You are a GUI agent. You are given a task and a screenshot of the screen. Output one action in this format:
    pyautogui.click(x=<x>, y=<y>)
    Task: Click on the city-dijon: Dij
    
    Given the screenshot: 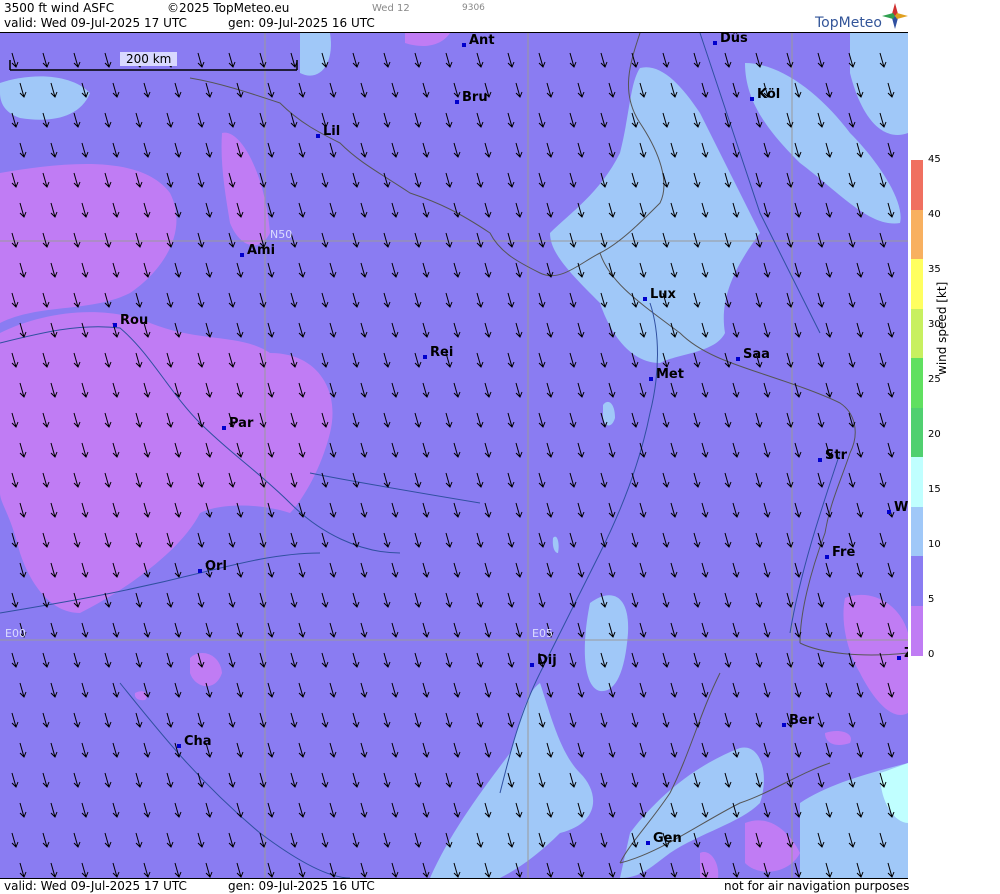 What is the action you would take?
    pyautogui.click(x=543, y=660)
    